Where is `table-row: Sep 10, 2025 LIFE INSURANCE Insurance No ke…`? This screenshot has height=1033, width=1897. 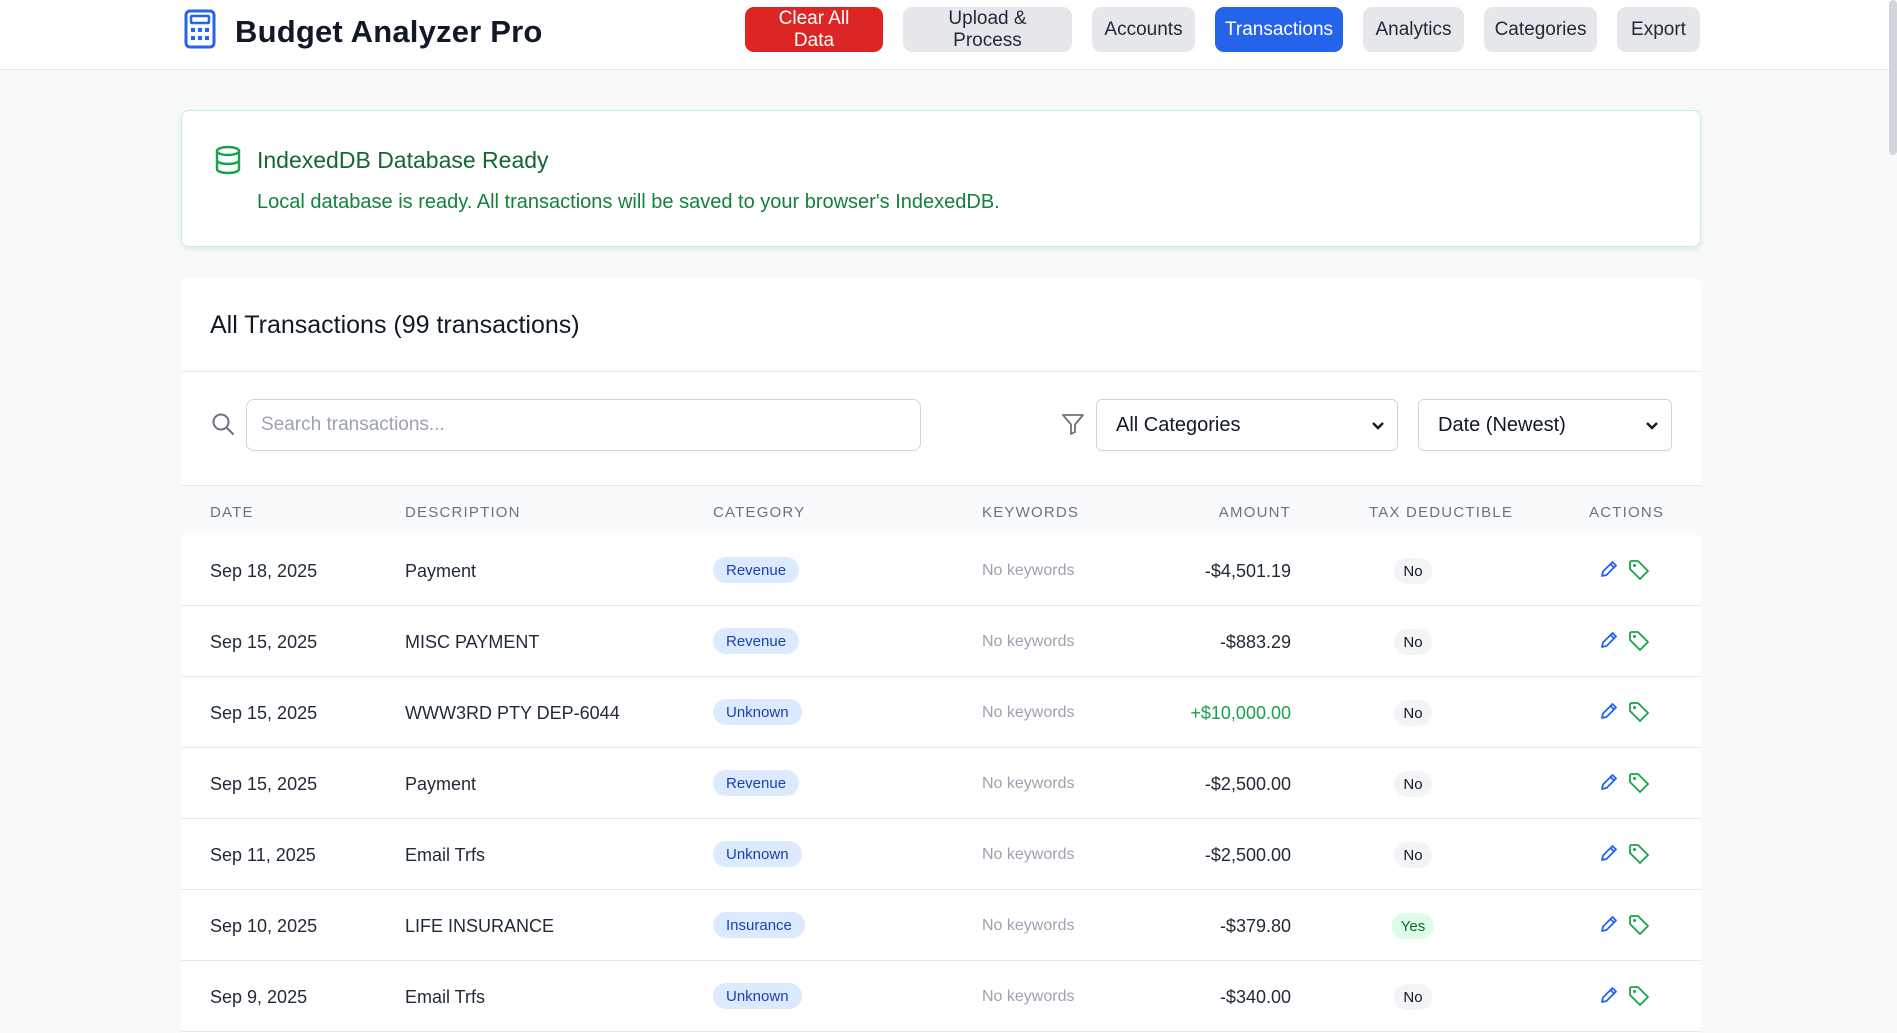
table-row: Sep 10, 2025 LIFE INSURANCE Insurance No ke… is located at coordinates (941, 925).